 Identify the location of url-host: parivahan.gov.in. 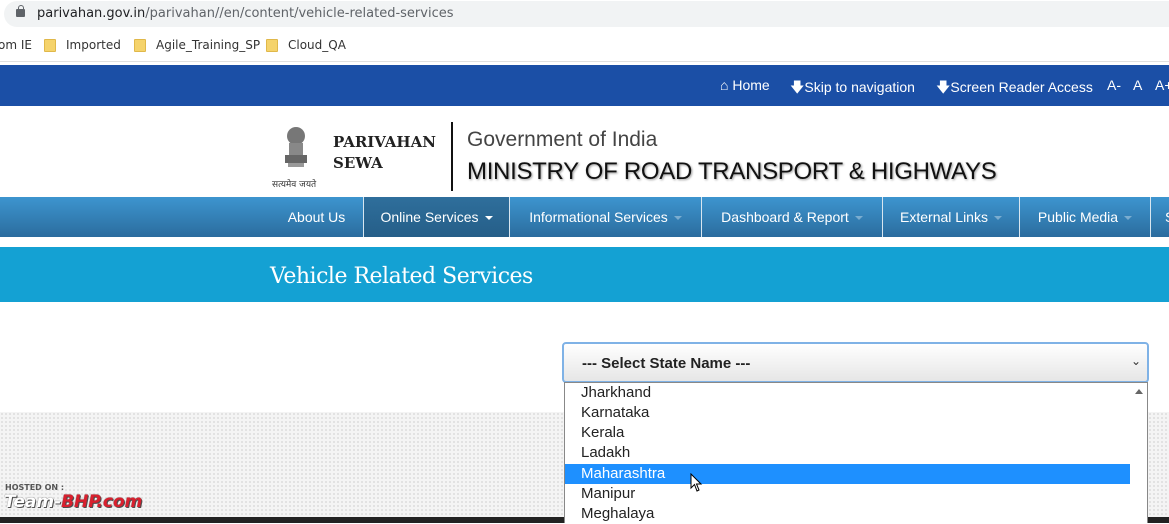
(91, 13).